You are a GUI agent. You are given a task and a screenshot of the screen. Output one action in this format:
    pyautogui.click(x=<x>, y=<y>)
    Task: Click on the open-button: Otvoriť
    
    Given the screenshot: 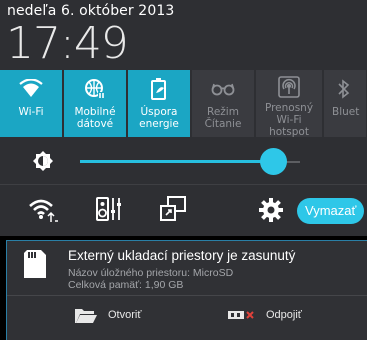 What is the action you would take?
    pyautogui.click(x=107, y=315)
    